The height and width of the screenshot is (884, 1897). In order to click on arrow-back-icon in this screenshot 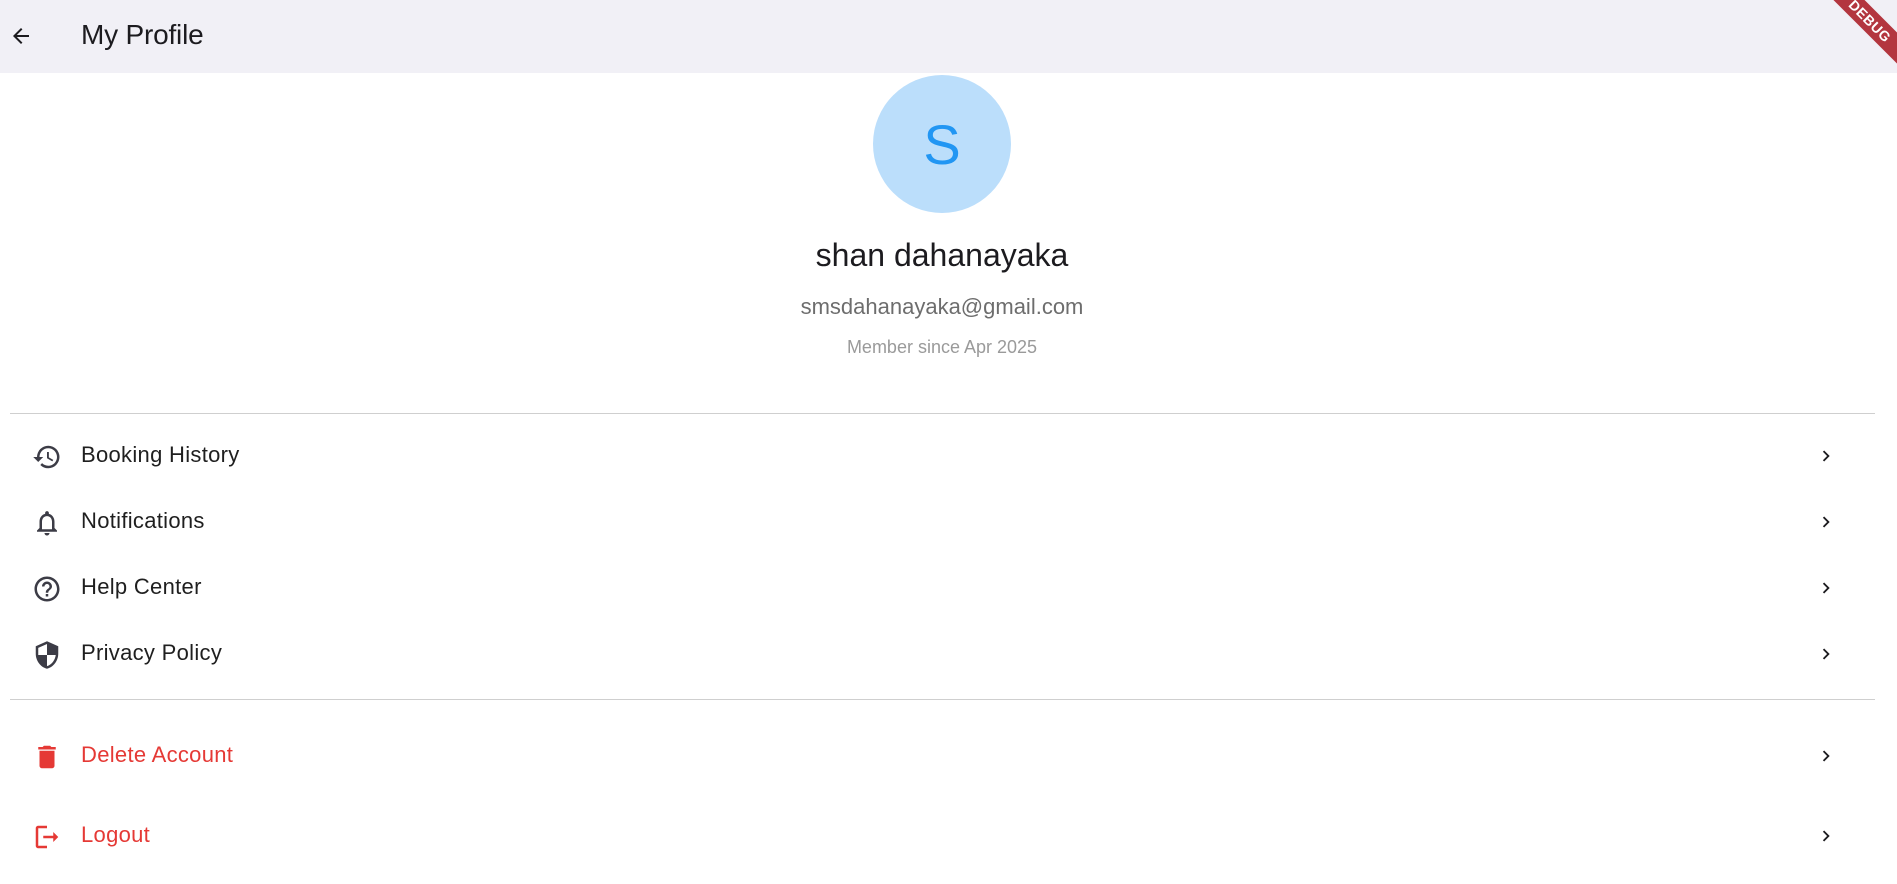, I will do `click(21, 36)`.